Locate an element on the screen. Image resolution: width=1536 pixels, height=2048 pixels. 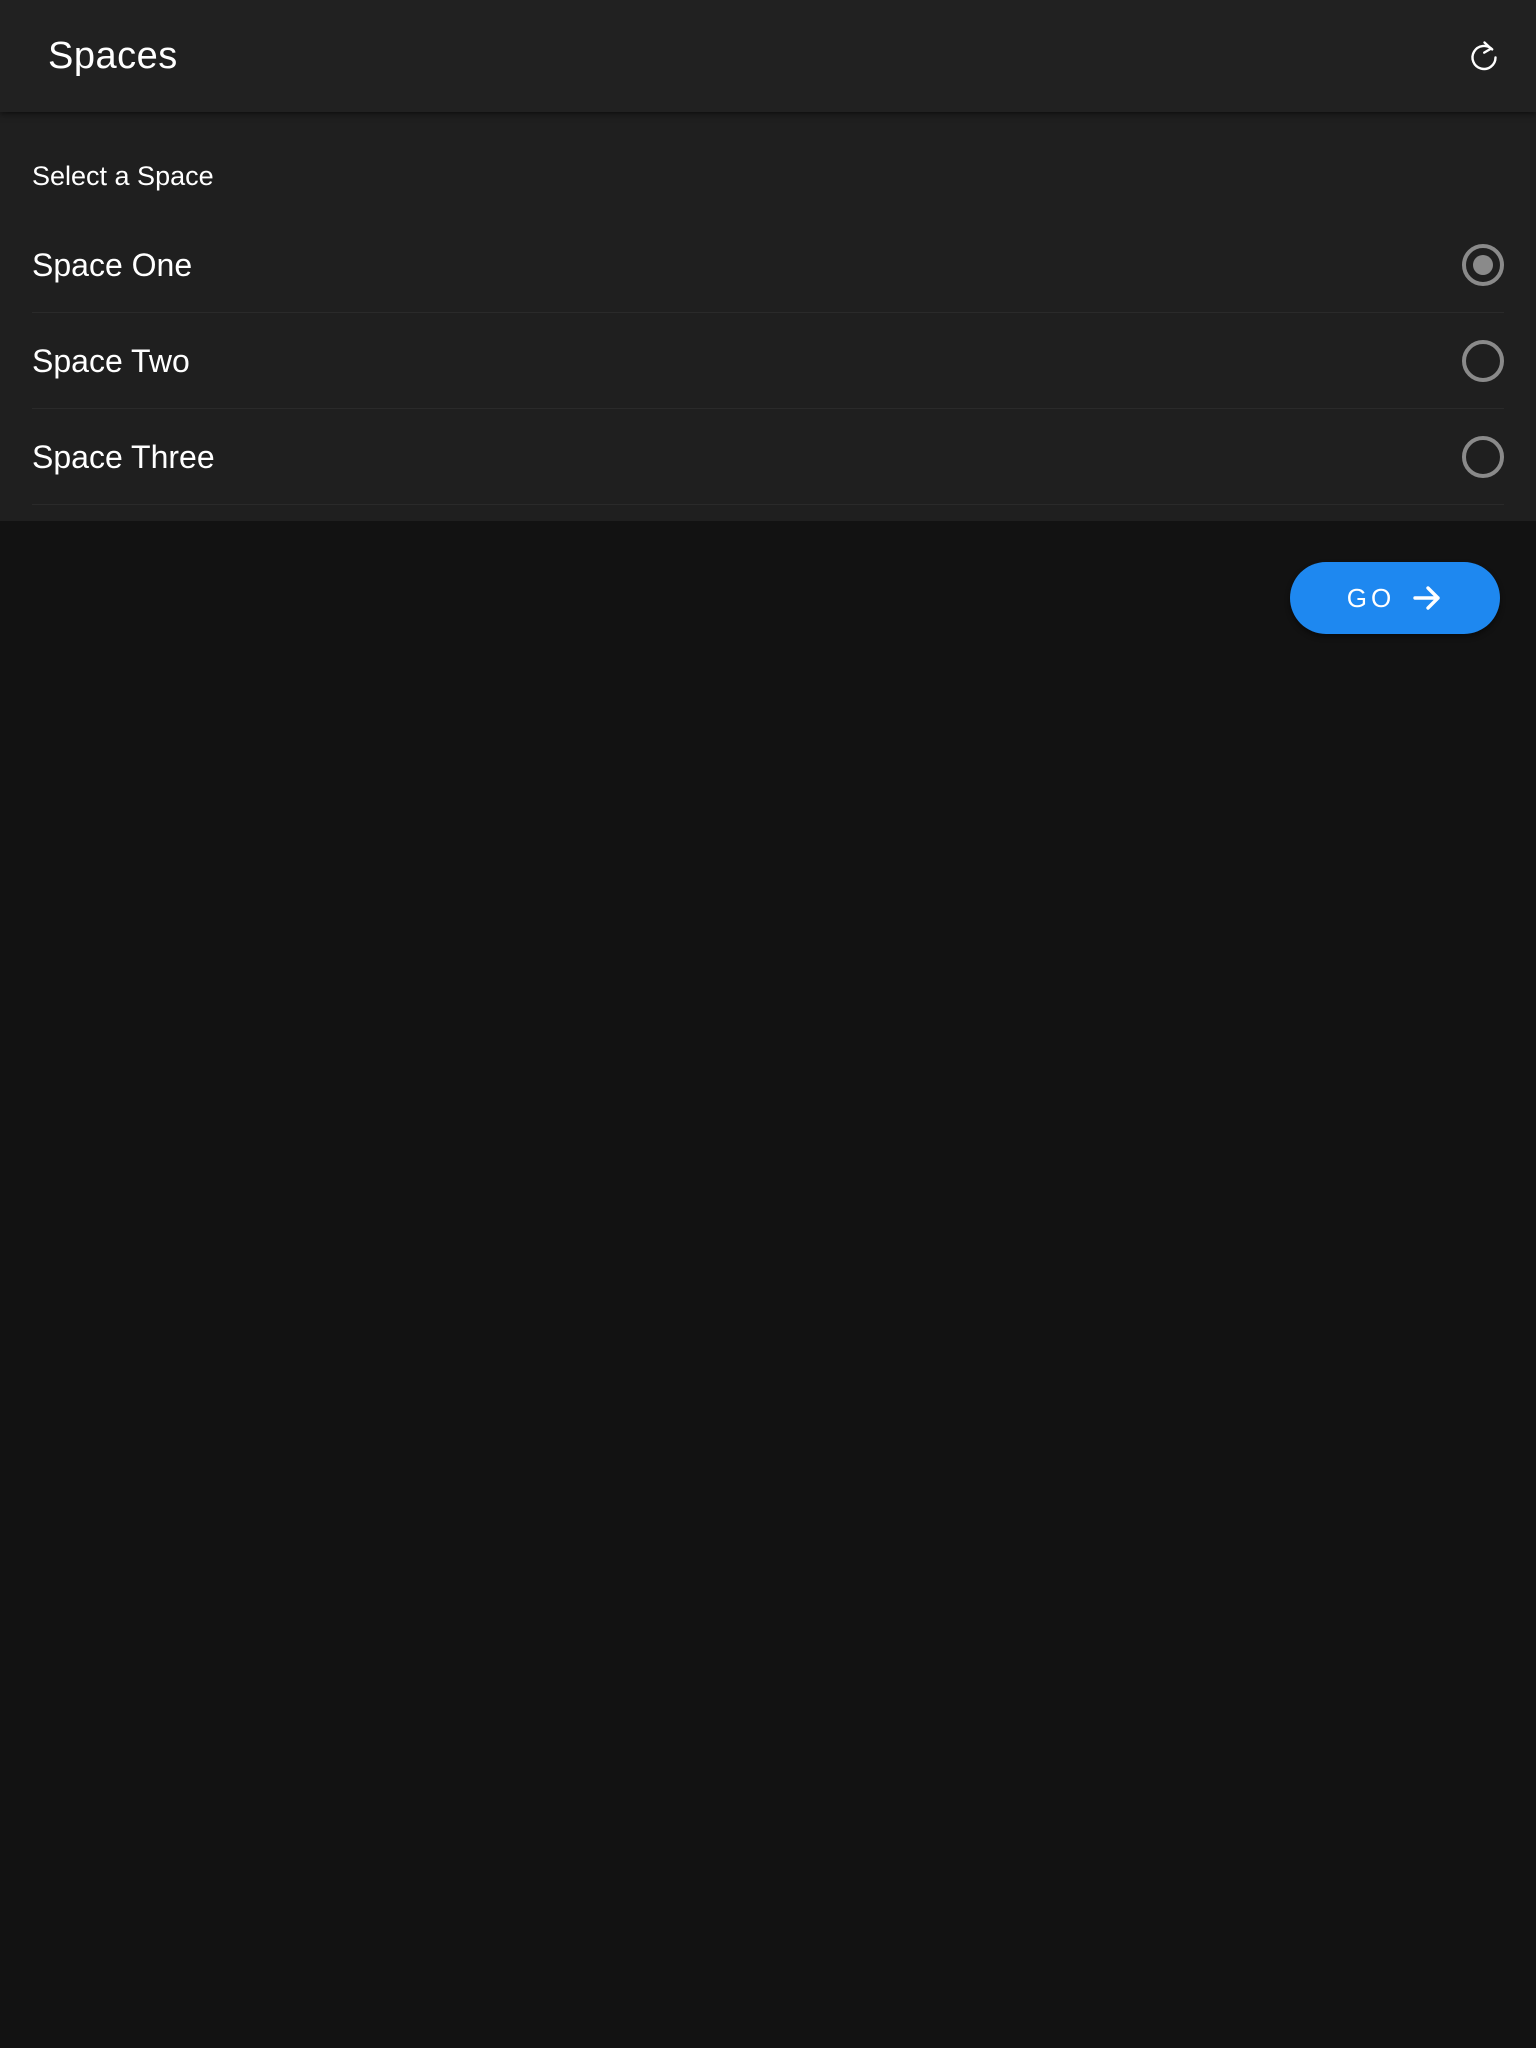
section-label: Select a Space is located at coordinates (123, 176).